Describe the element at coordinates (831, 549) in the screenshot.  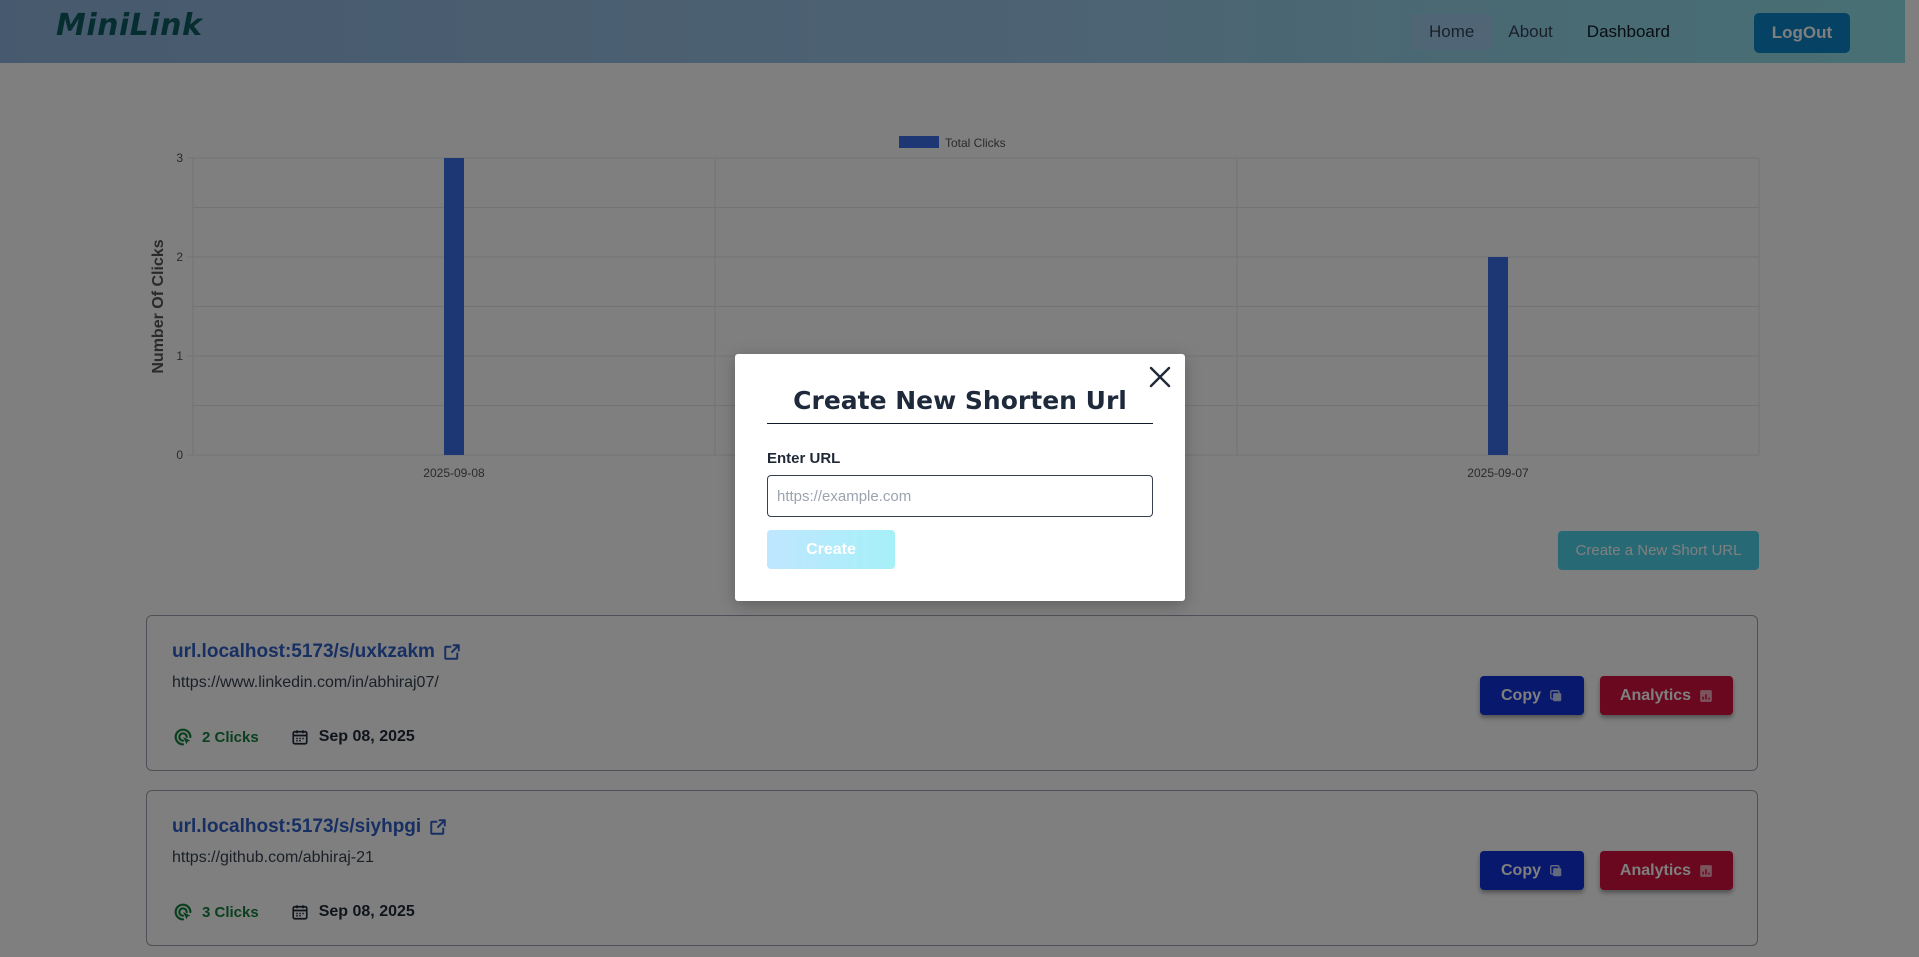
I see `create-button: Create` at that location.